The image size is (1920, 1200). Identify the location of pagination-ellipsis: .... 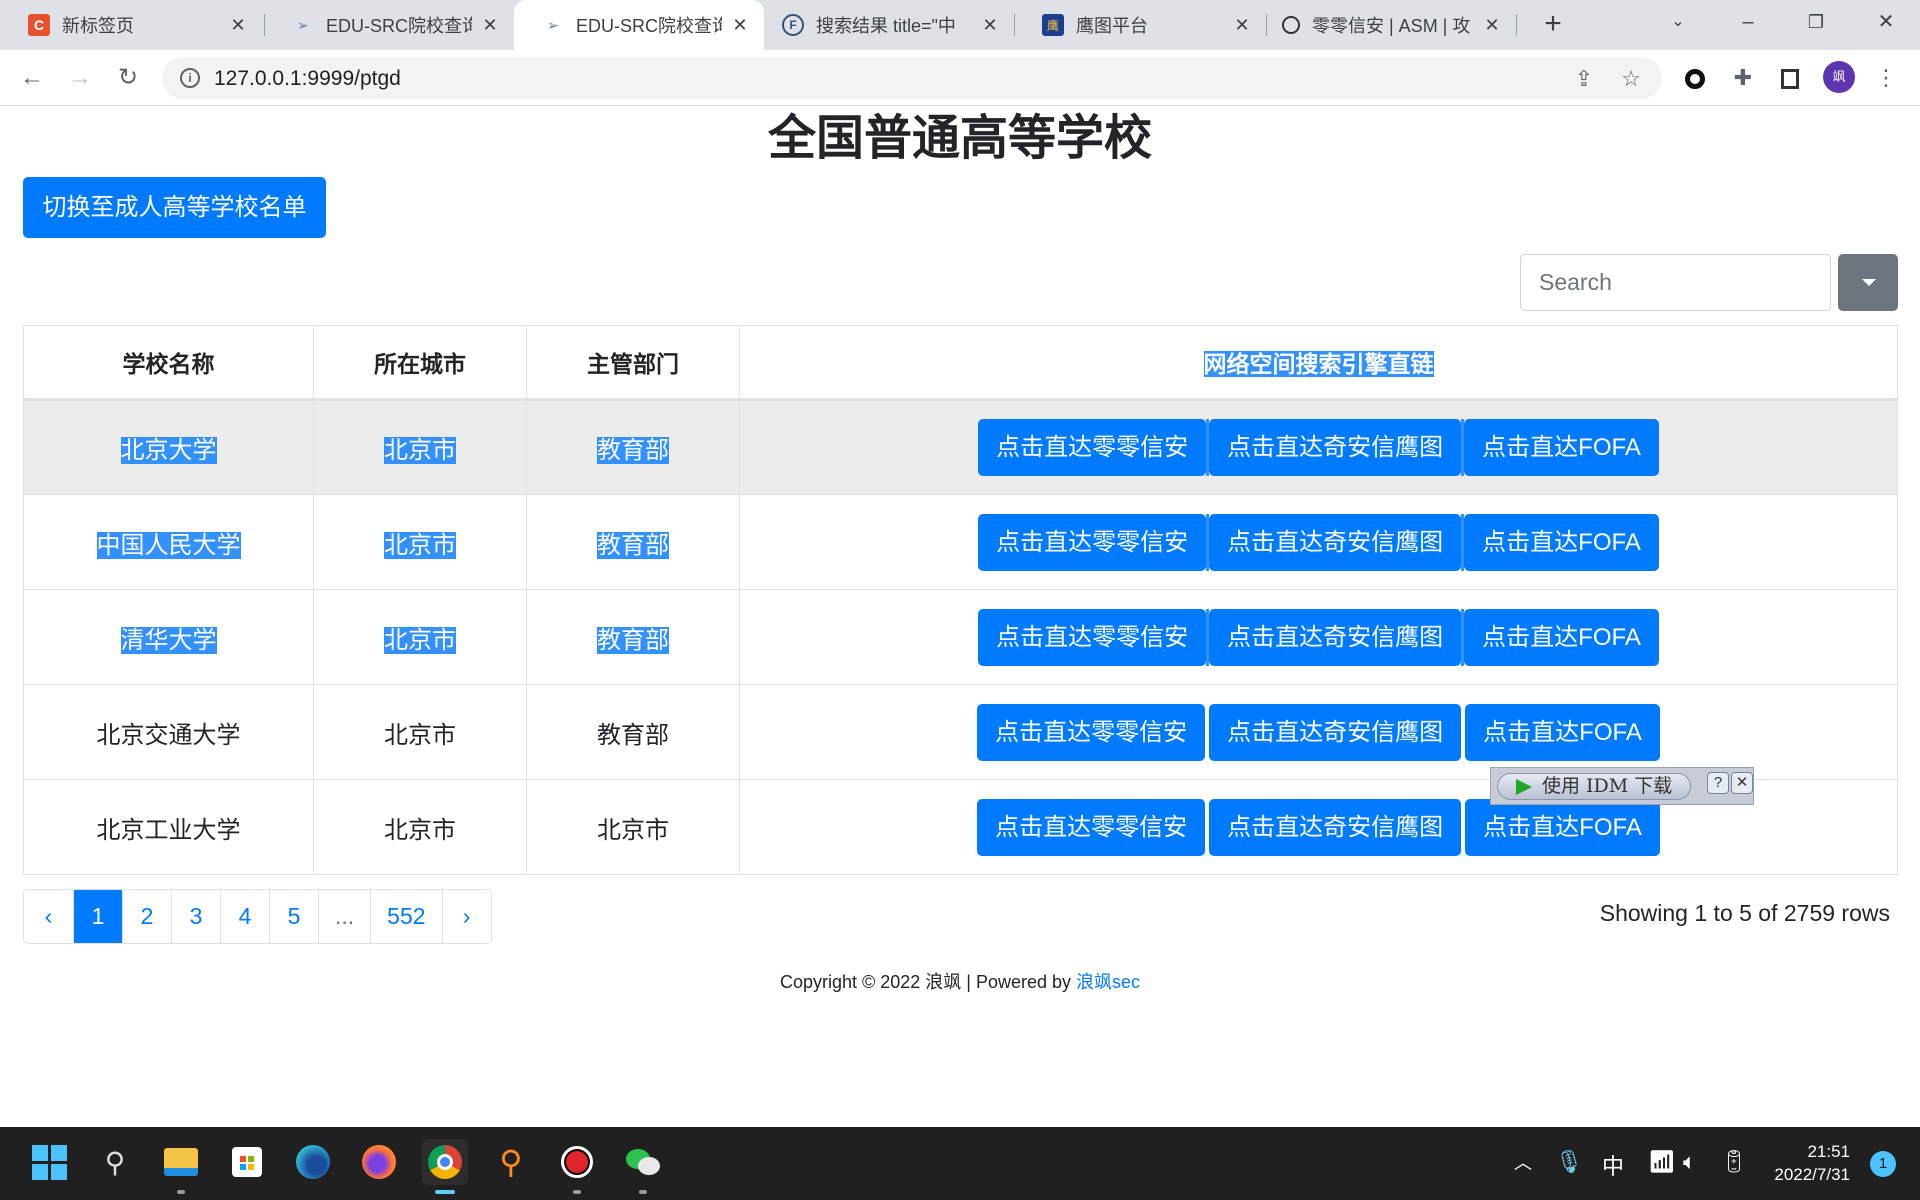
(344, 916).